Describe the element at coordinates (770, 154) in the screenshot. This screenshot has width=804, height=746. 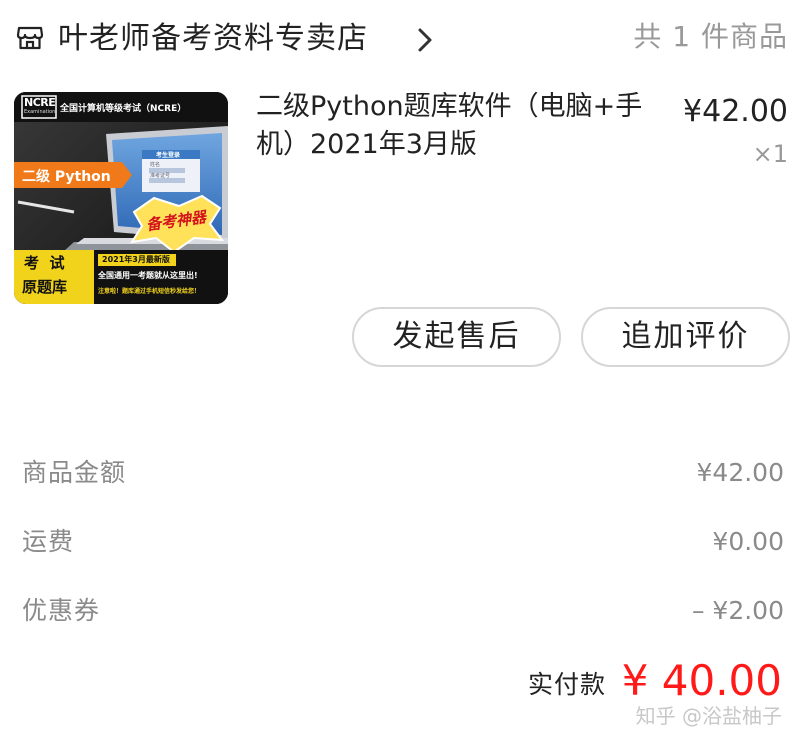
I see `product-quantity: ×1` at that location.